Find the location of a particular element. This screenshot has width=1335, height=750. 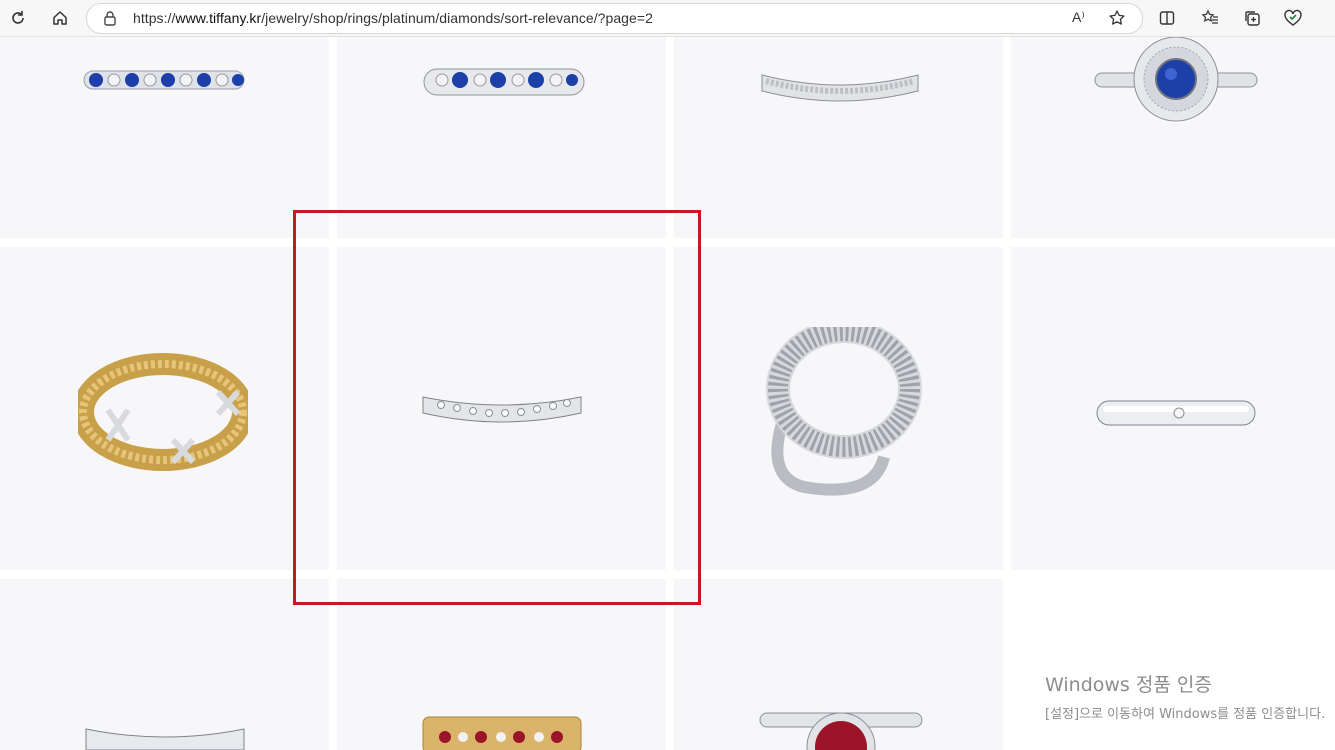

url-prefix: https:// is located at coordinates (154, 18).